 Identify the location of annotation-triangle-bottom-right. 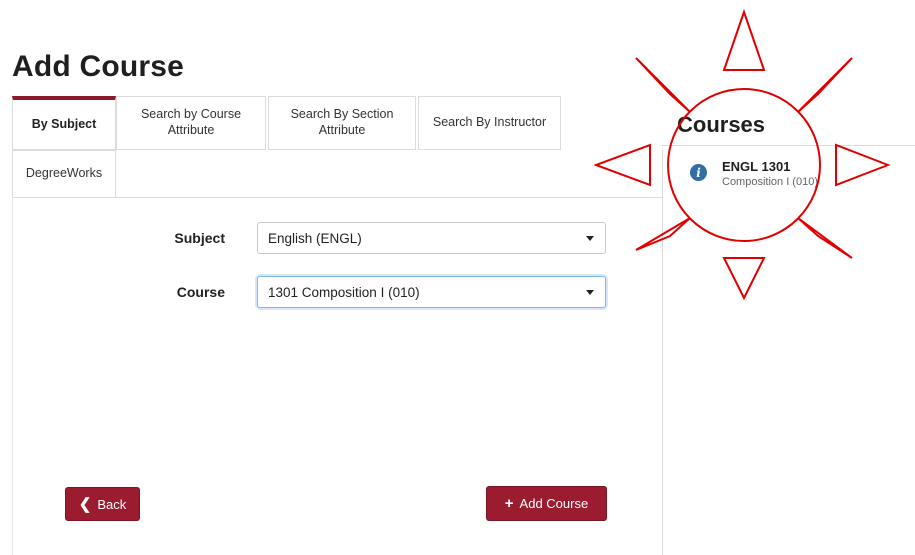
(825, 238).